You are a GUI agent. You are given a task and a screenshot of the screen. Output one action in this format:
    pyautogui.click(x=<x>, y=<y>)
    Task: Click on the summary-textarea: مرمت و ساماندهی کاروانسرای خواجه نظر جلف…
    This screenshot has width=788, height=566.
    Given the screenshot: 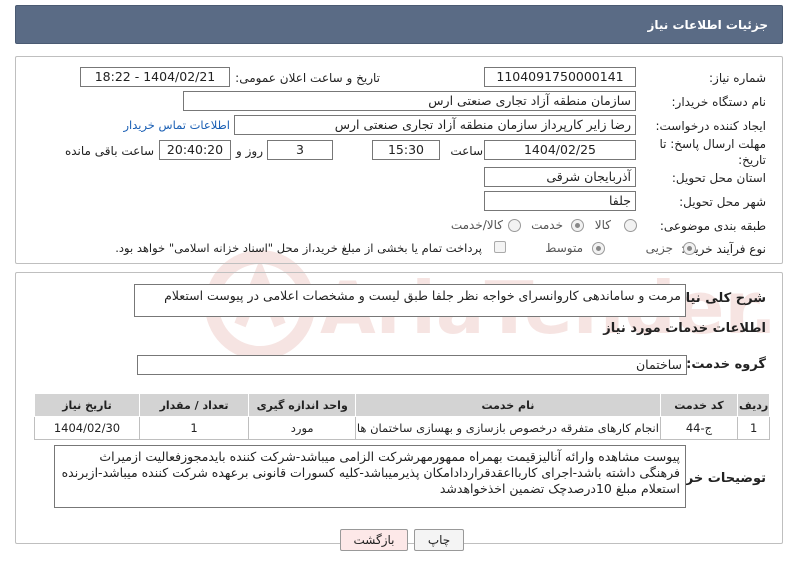 What is the action you would take?
    pyautogui.click(x=410, y=300)
    